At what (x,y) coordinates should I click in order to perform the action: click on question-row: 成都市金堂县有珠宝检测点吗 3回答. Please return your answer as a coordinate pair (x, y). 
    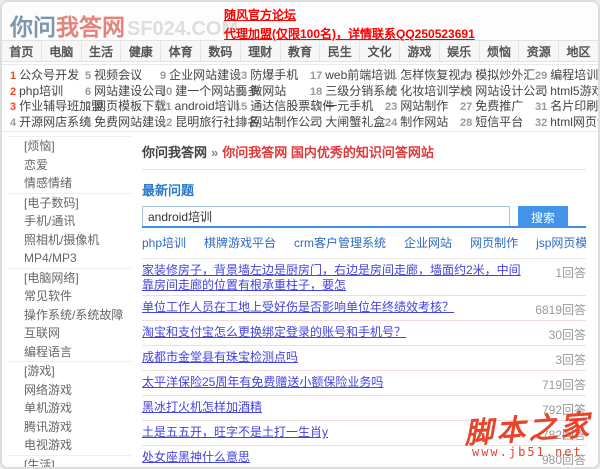
    Looking at the image, I should click on (364, 358).